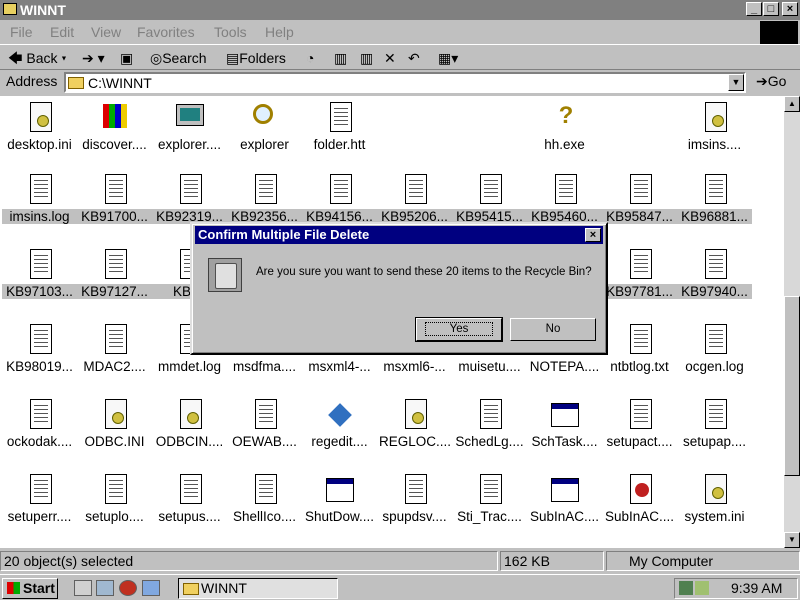 This screenshot has width=800, height=600. I want to click on search-button: ◎Search, so click(178, 58).